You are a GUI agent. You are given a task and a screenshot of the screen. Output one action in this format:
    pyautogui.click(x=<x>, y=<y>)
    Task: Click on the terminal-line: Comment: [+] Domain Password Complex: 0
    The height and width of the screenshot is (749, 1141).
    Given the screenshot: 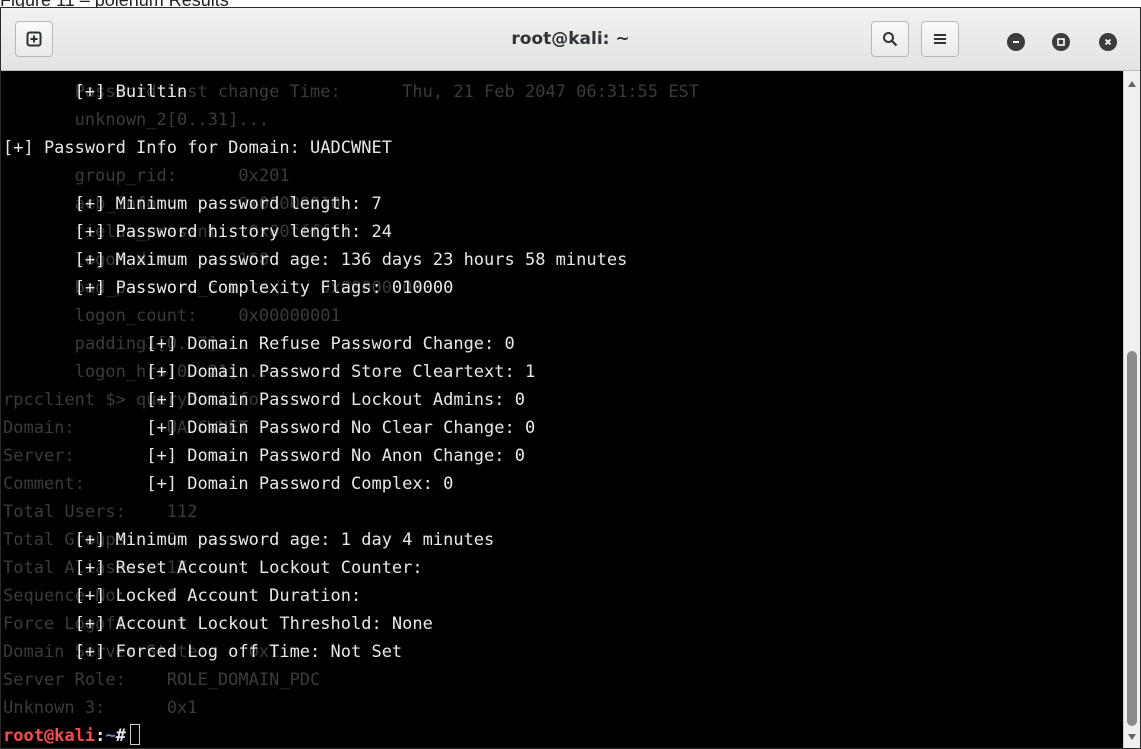 What is the action you would take?
    pyautogui.click(x=228, y=484)
    